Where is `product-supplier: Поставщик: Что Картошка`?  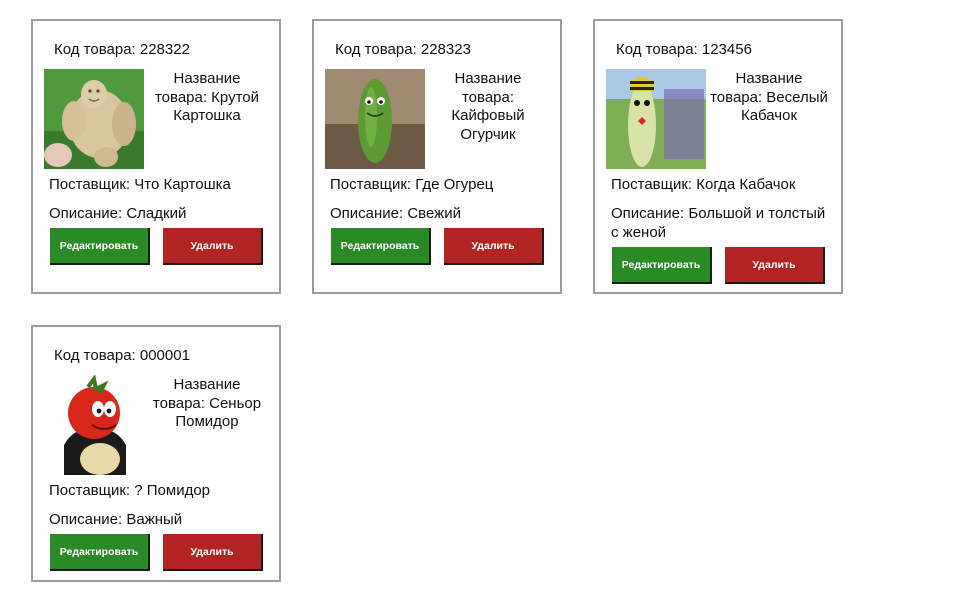
product-supplier: Поставщик: Что Картошка is located at coordinates (140, 184).